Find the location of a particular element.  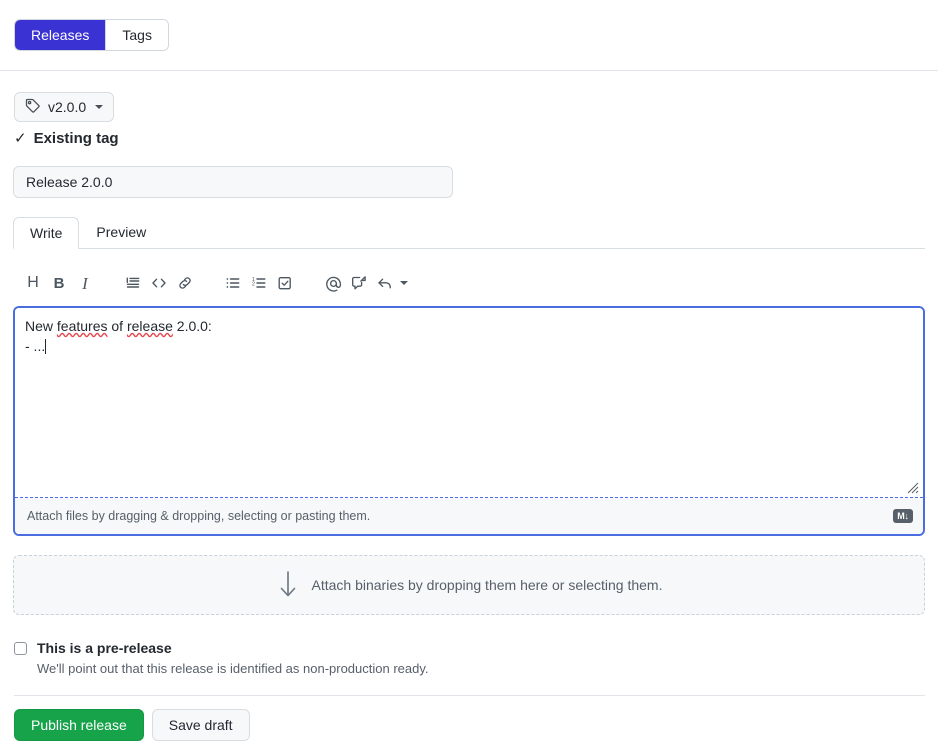

link-icon is located at coordinates (185, 283).